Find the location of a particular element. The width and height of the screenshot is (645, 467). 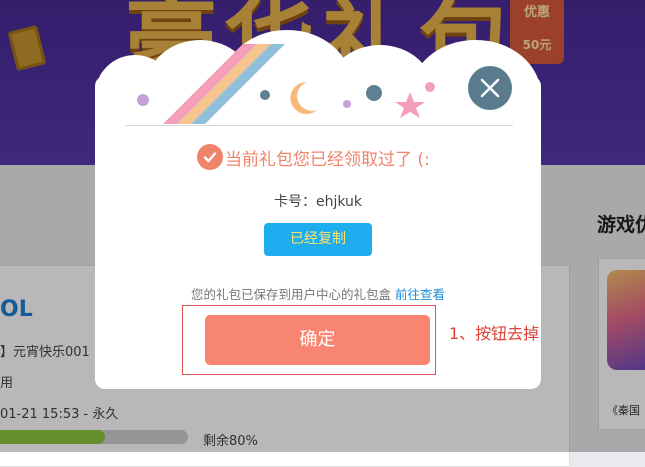

close-icon is located at coordinates (490, 88).